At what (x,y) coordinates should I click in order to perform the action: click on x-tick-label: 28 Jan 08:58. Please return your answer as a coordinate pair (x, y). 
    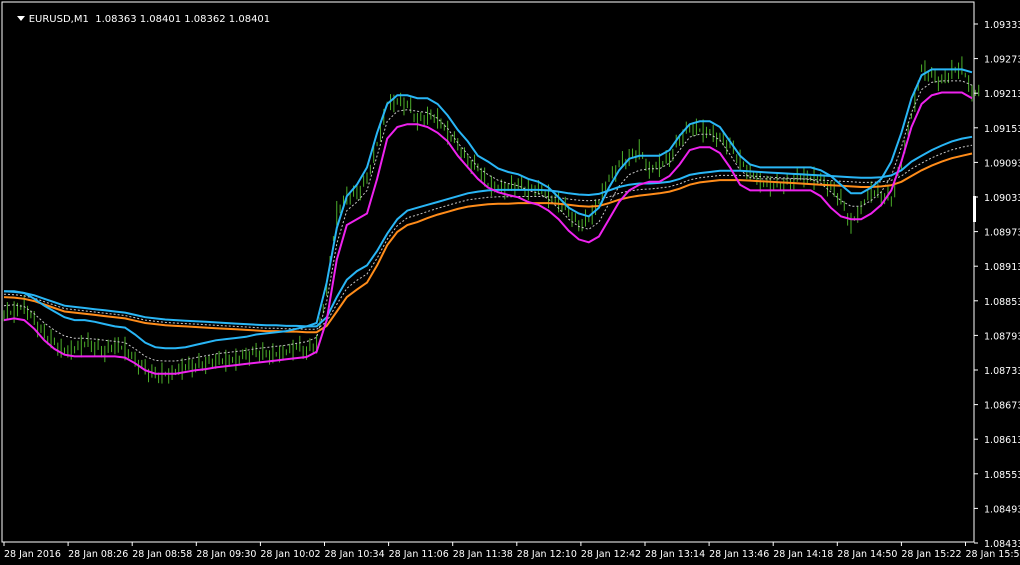
    Looking at the image, I should click on (162, 554).